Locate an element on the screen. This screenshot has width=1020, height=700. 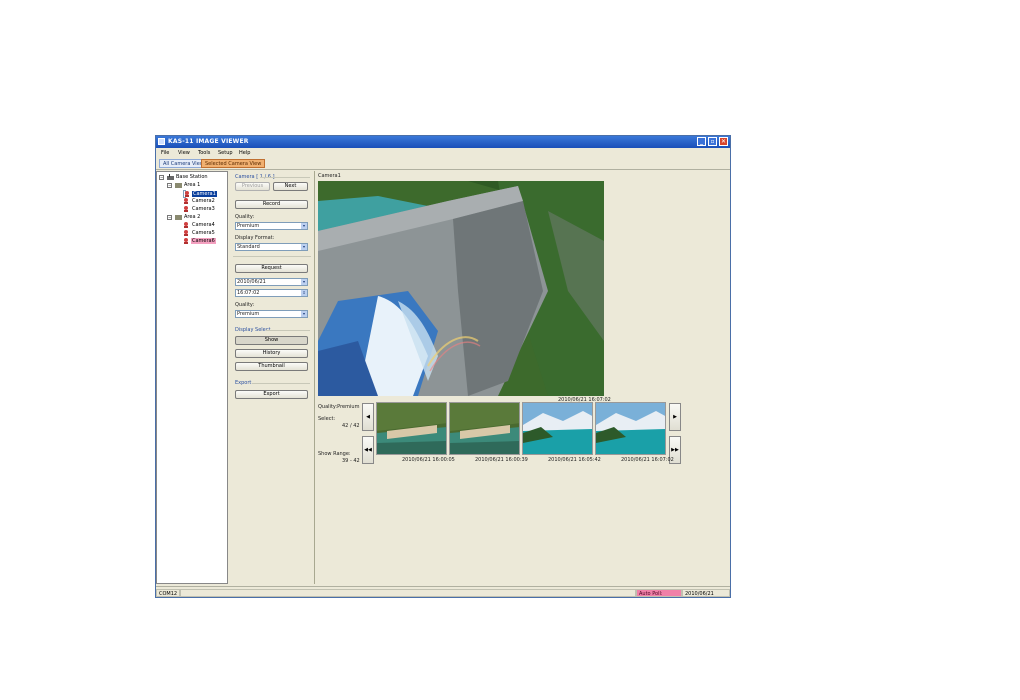
main-camera-image is located at coordinates (461, 288).